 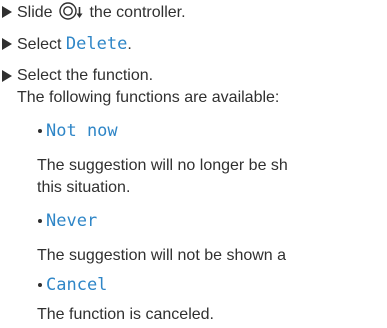 I want to click on option-cancel-desc-line-1: The function is canceled., so click(x=125, y=314).